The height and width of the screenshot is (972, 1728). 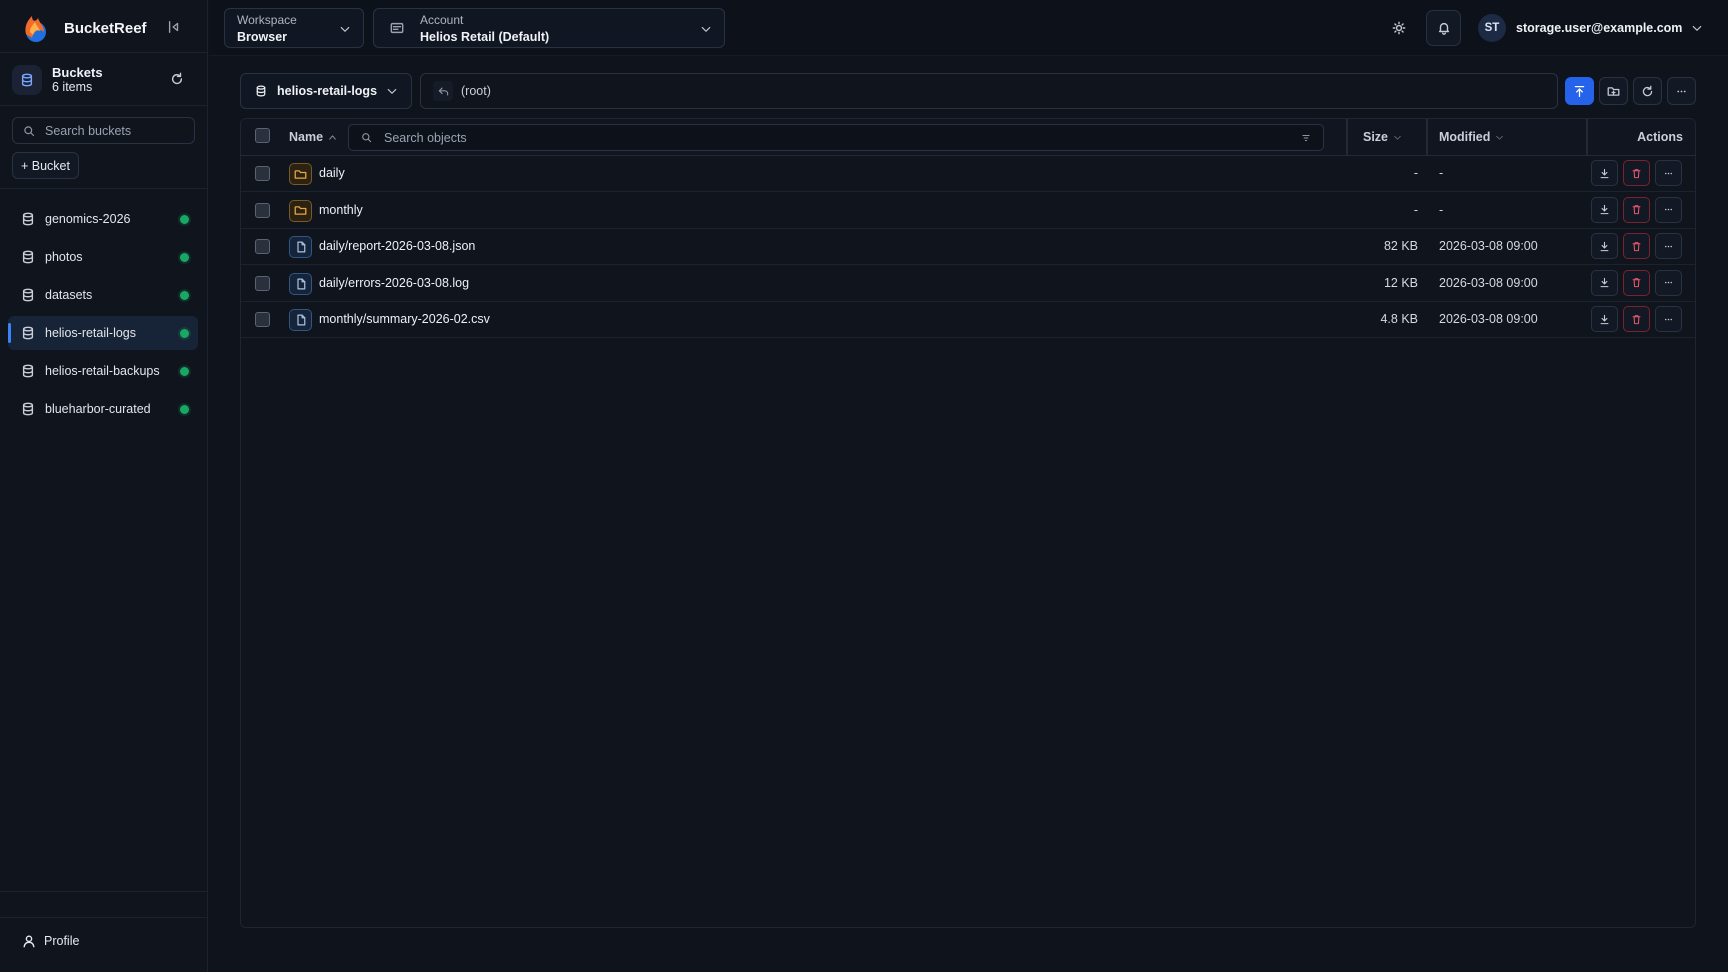 I want to click on notifications-button, so click(x=1443, y=28).